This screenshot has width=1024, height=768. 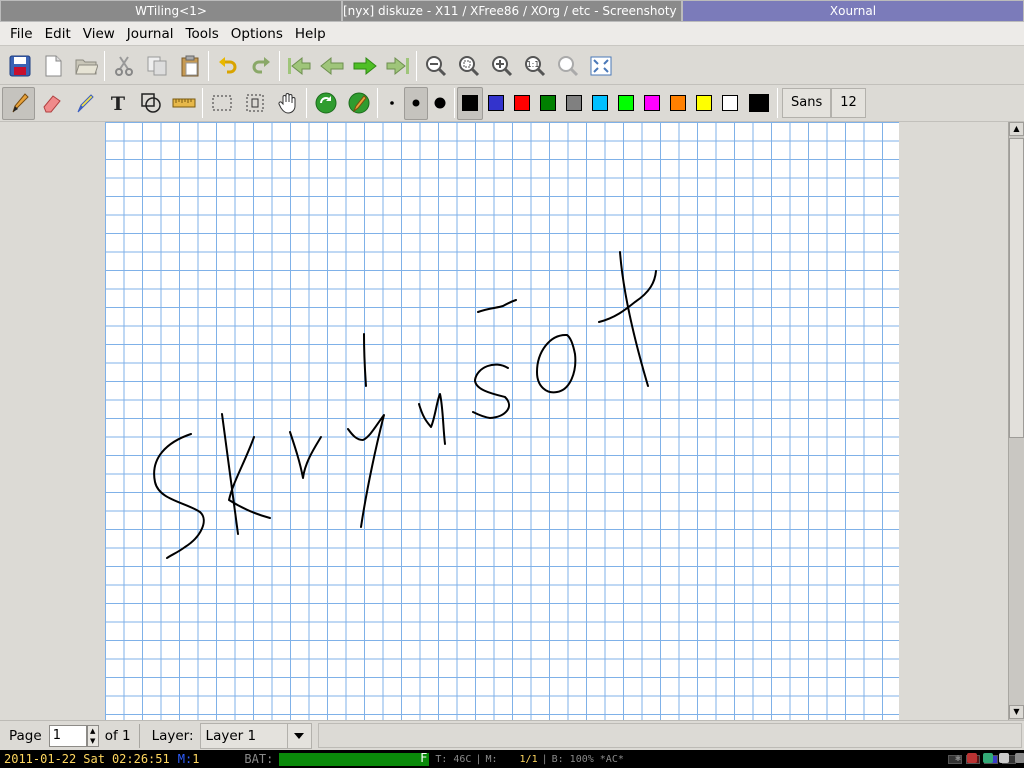 I want to click on menu-file: File, so click(x=21, y=34).